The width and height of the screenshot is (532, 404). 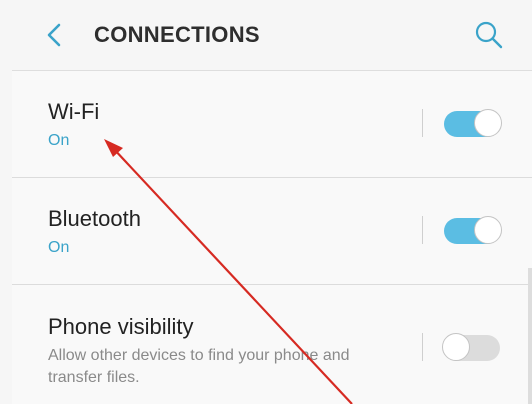 What do you see at coordinates (59, 247) in the screenshot?
I see `bluetooth-status: On` at bounding box center [59, 247].